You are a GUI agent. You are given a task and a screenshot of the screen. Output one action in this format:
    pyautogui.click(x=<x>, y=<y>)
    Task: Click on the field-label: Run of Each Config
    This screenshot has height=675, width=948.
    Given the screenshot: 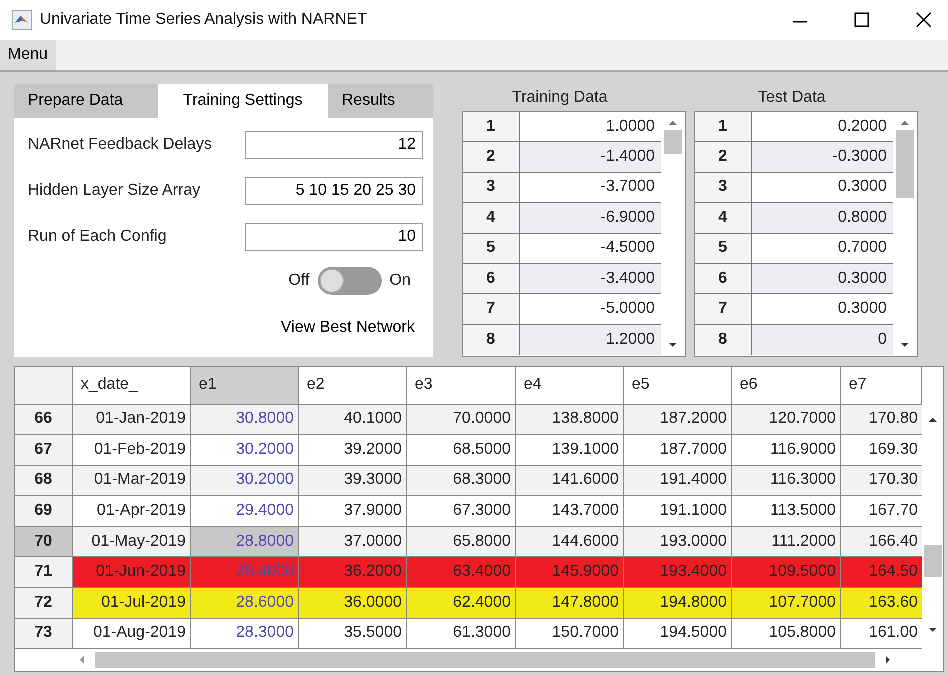 What is the action you would take?
    pyautogui.click(x=97, y=237)
    